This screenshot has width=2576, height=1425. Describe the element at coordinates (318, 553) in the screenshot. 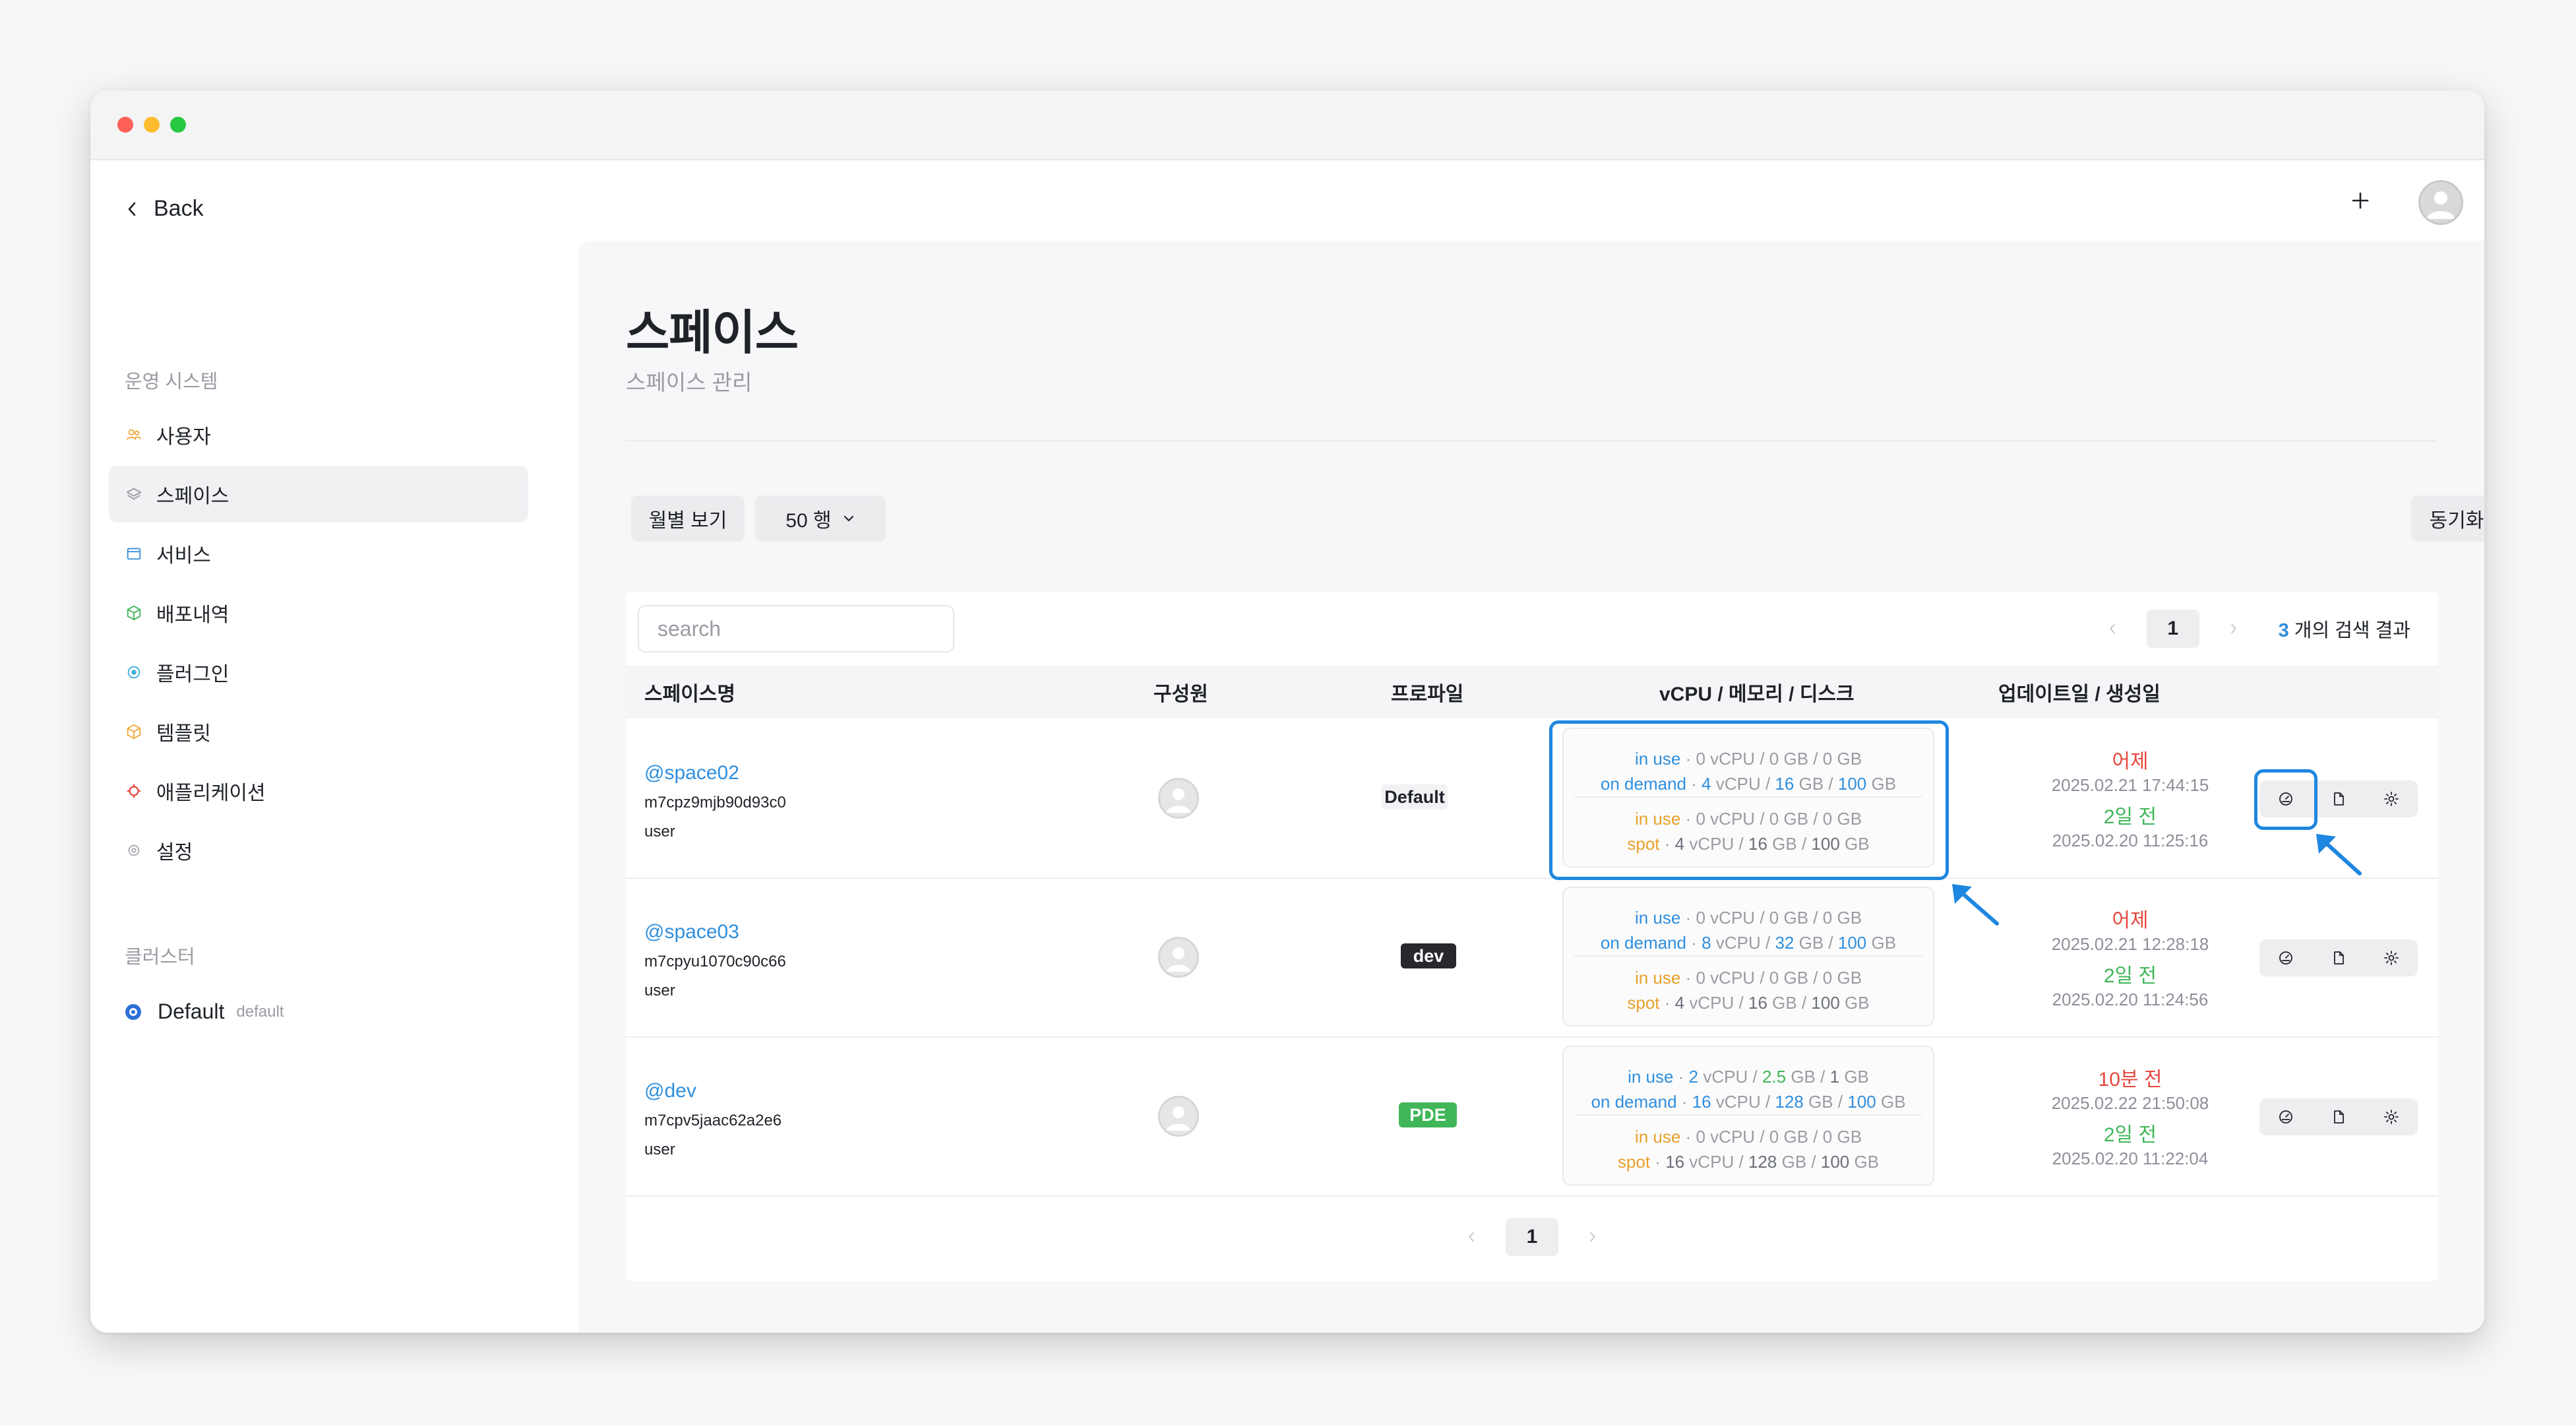

I see `sidebar-item-services: 서비스` at that location.